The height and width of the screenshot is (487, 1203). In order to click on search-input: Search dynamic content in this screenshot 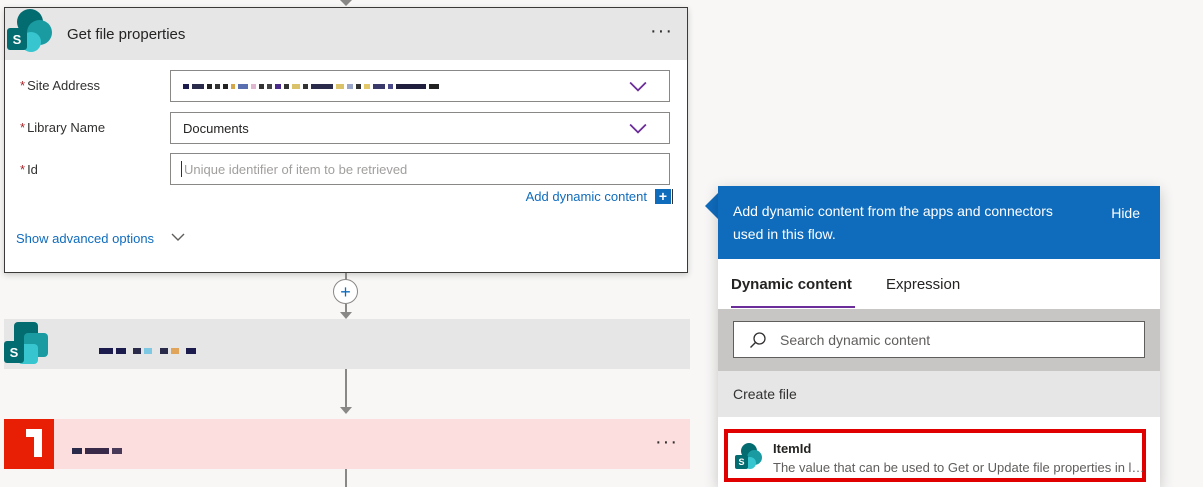, I will do `click(939, 339)`.